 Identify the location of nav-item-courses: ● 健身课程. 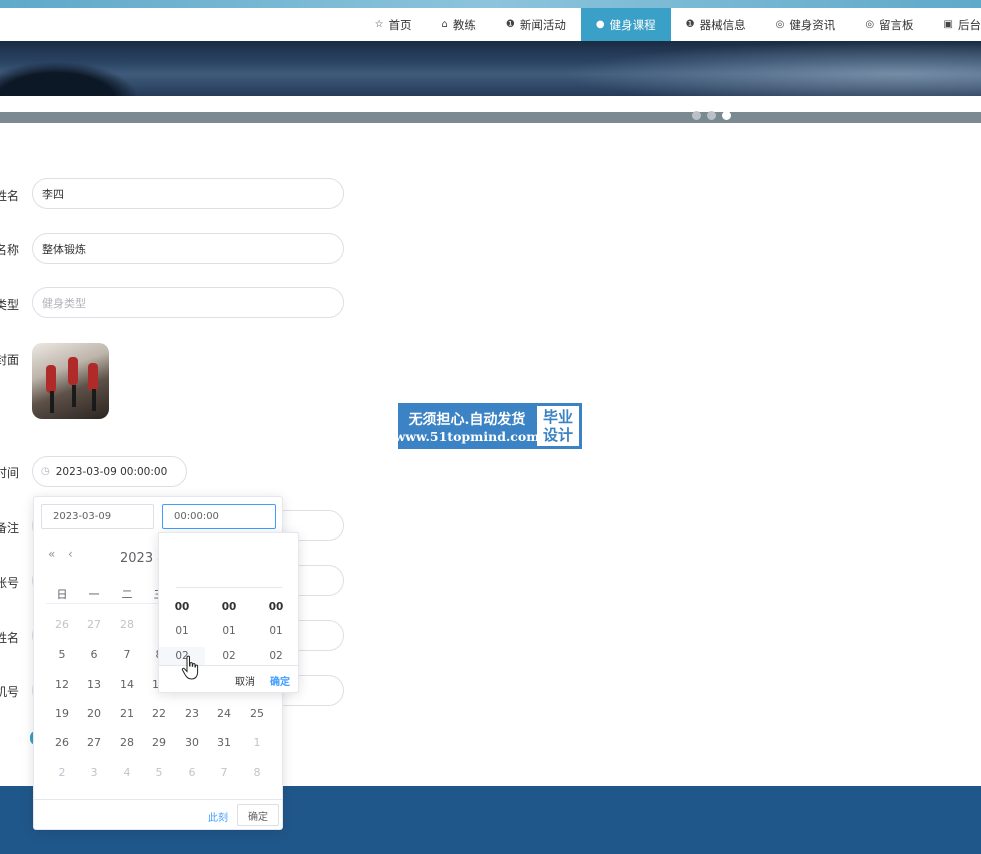
(625, 24).